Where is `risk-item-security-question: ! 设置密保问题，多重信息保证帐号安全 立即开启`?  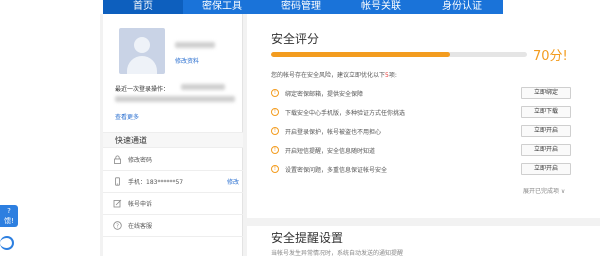 risk-item-security-question: ! 设置密保问题，多重信息保证帐号安全 立即开启 is located at coordinates (421, 169).